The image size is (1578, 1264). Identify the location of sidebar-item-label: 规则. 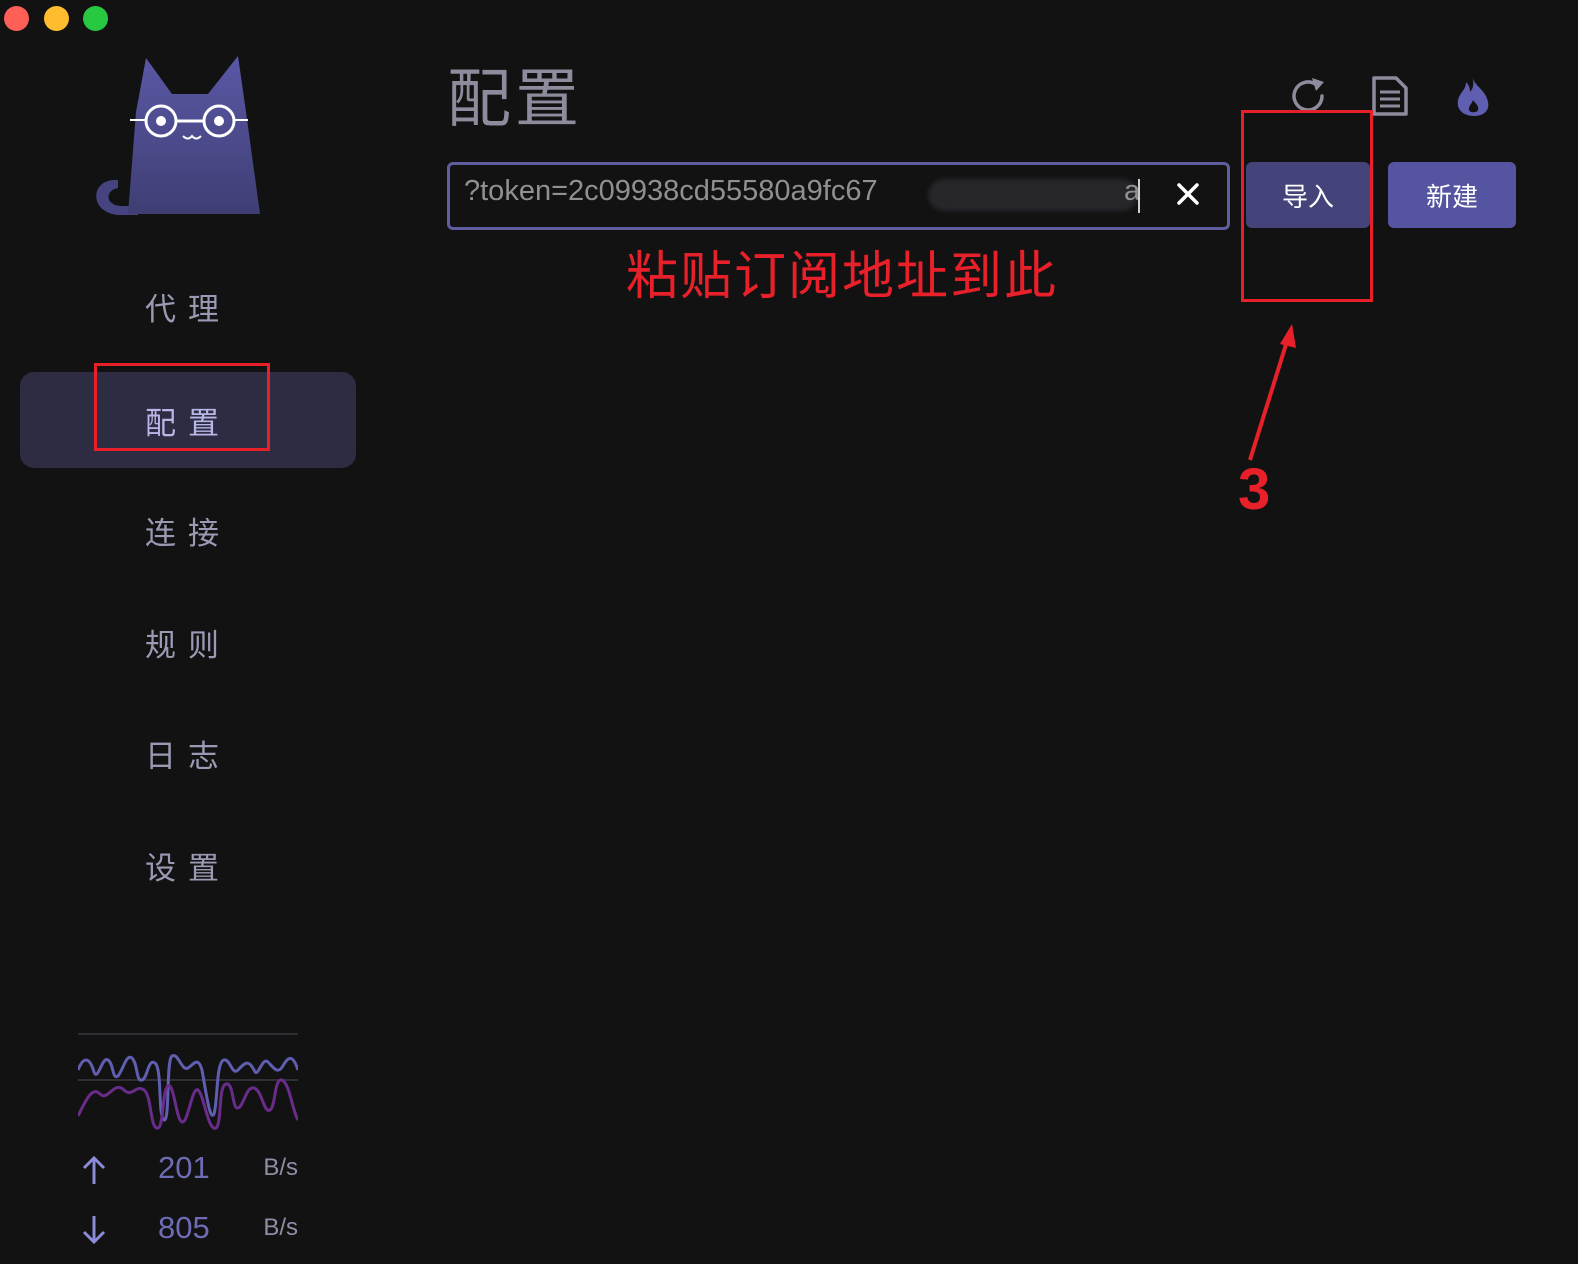
(188, 645).